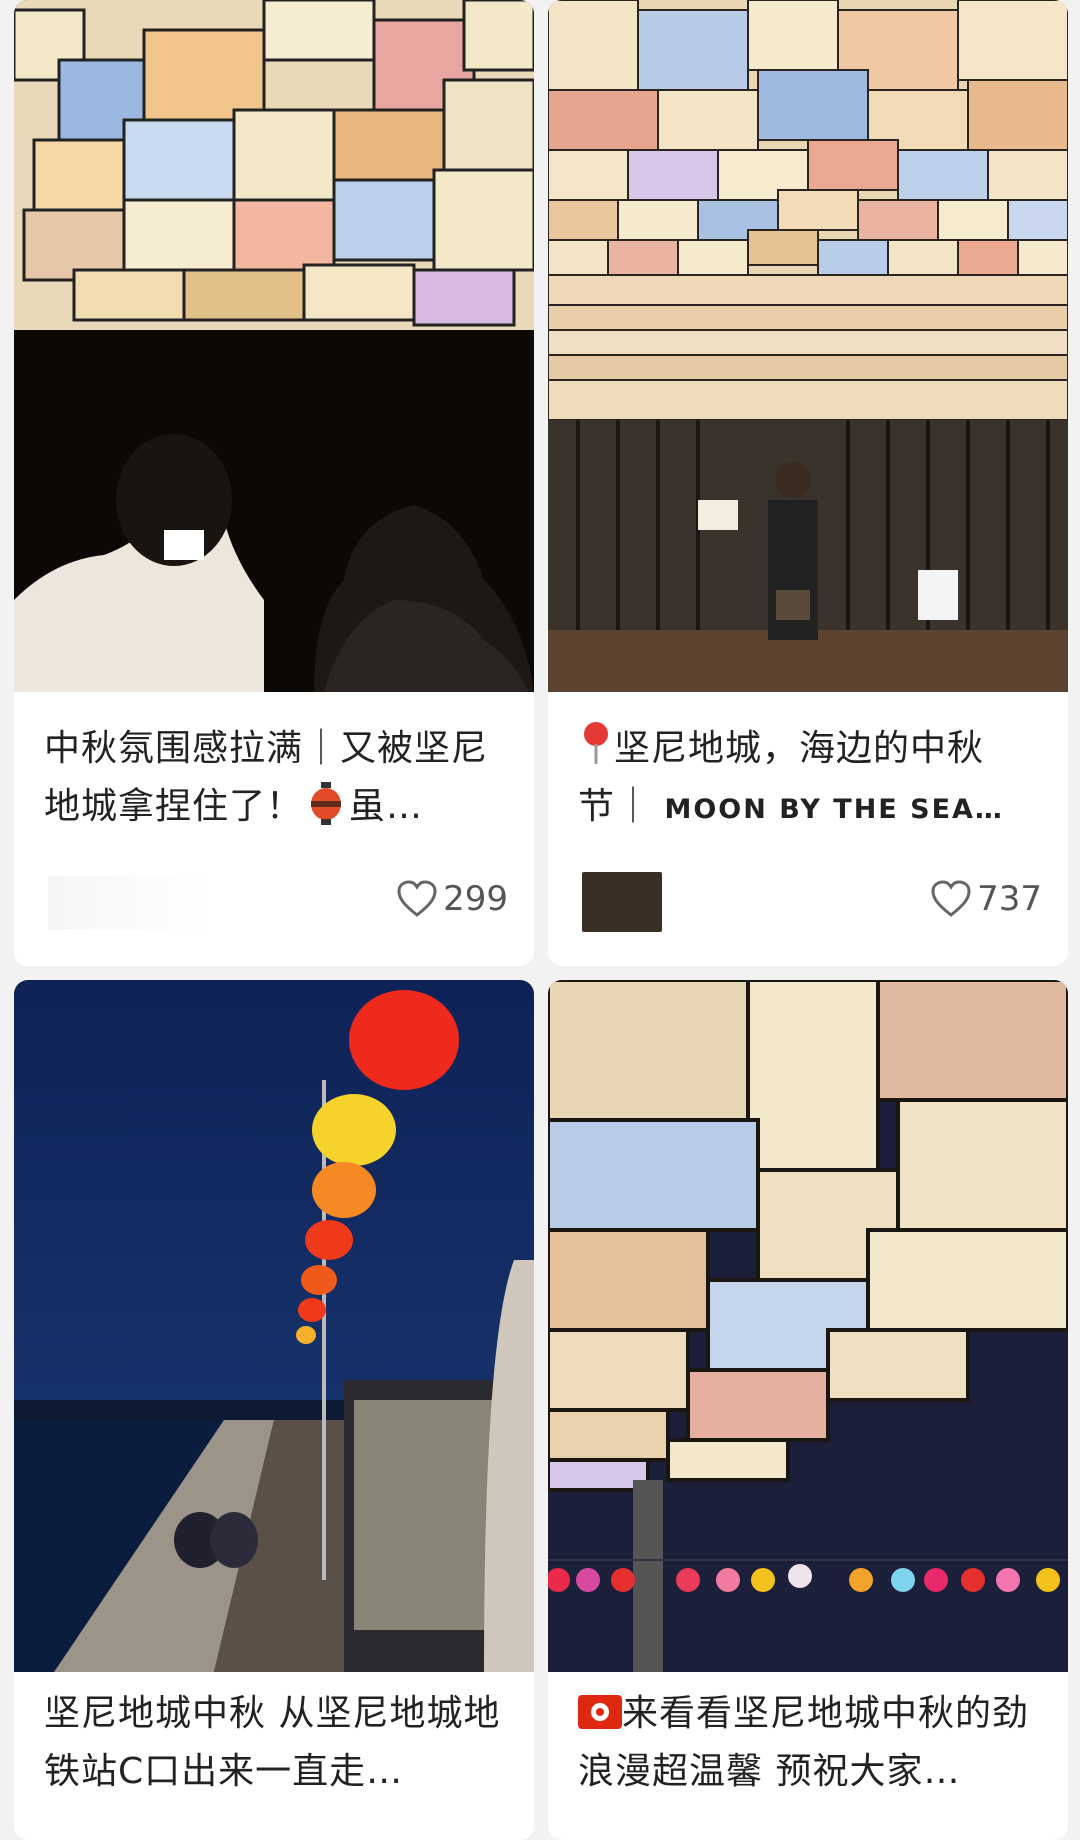  I want to click on like-button: 737, so click(986, 899).